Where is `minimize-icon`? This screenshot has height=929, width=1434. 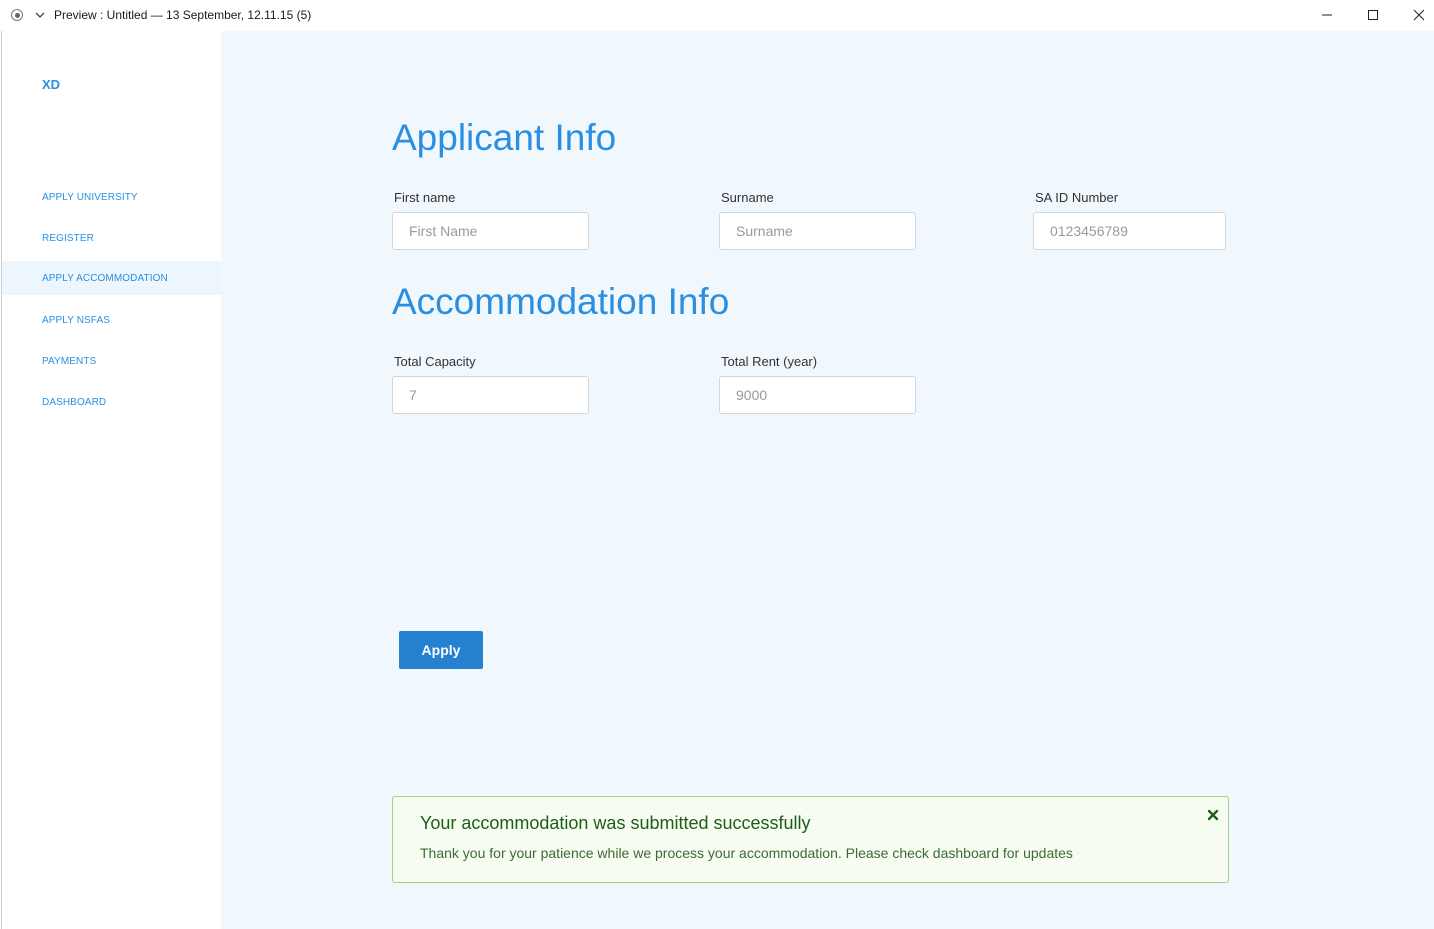 minimize-icon is located at coordinates (1327, 15).